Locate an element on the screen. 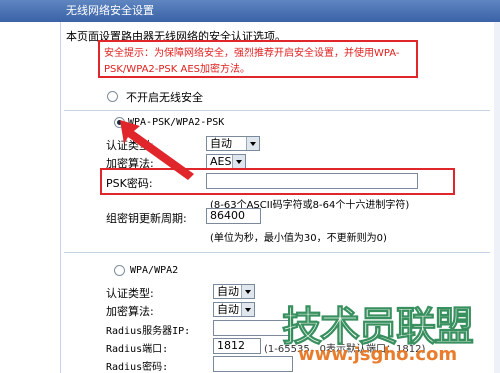  rekey-period-label: 组密钥更新周期: is located at coordinates (146, 218).